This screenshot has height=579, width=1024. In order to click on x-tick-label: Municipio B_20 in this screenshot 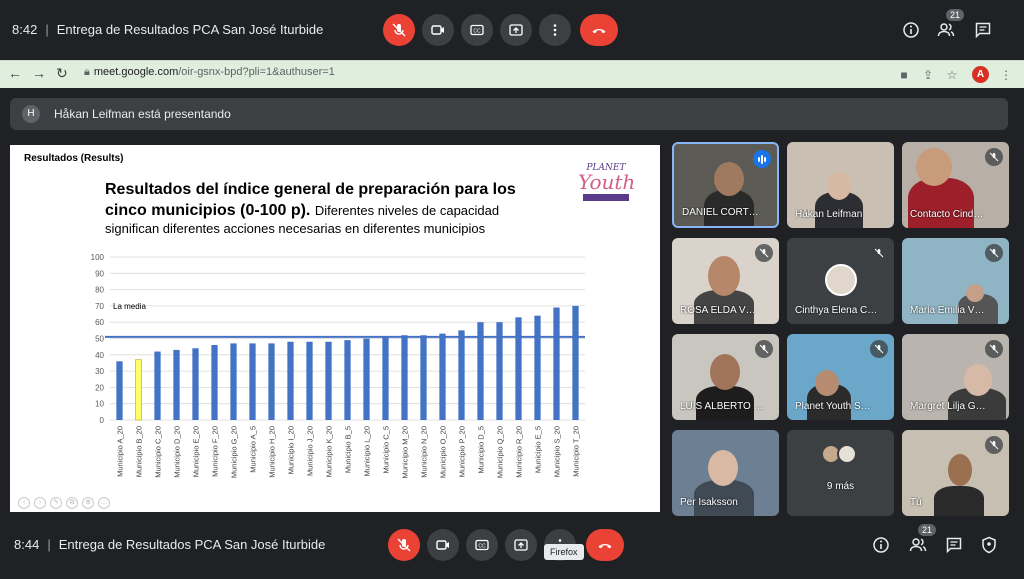, I will do `click(139, 451)`.